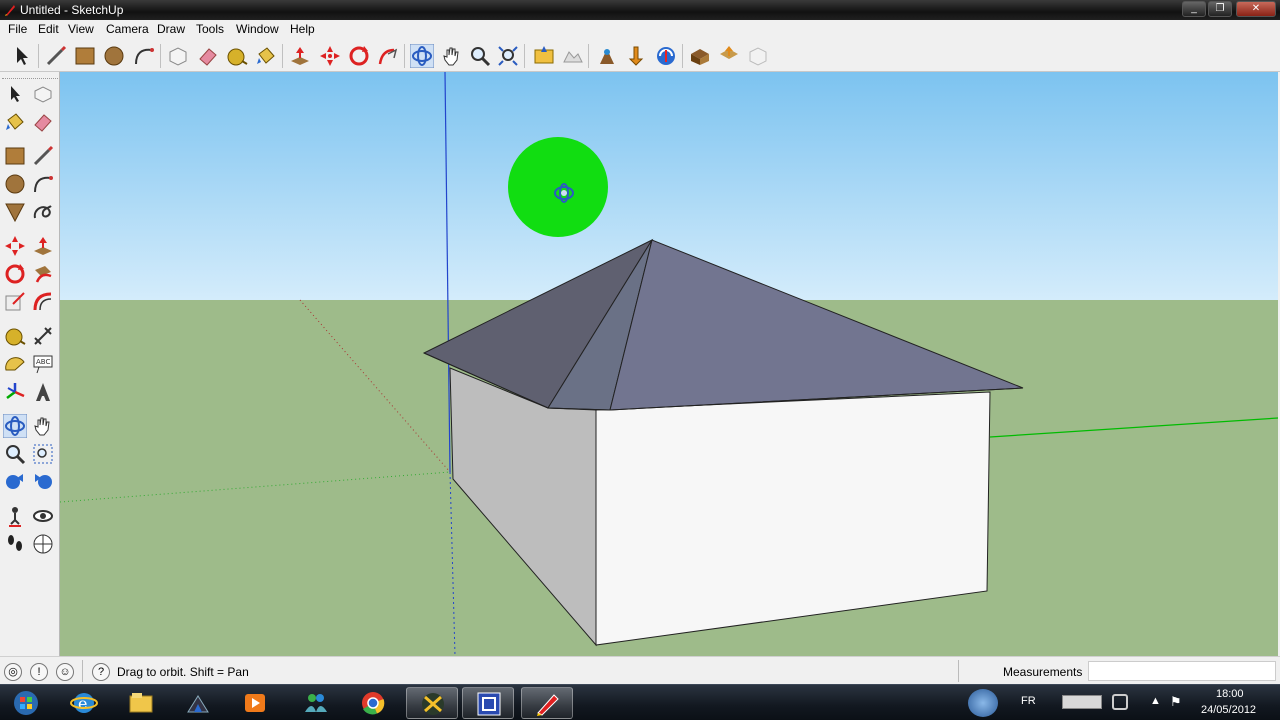 The width and height of the screenshot is (1280, 720). Describe the element at coordinates (700, 56) in the screenshot. I see `component-upload-icon` at that location.